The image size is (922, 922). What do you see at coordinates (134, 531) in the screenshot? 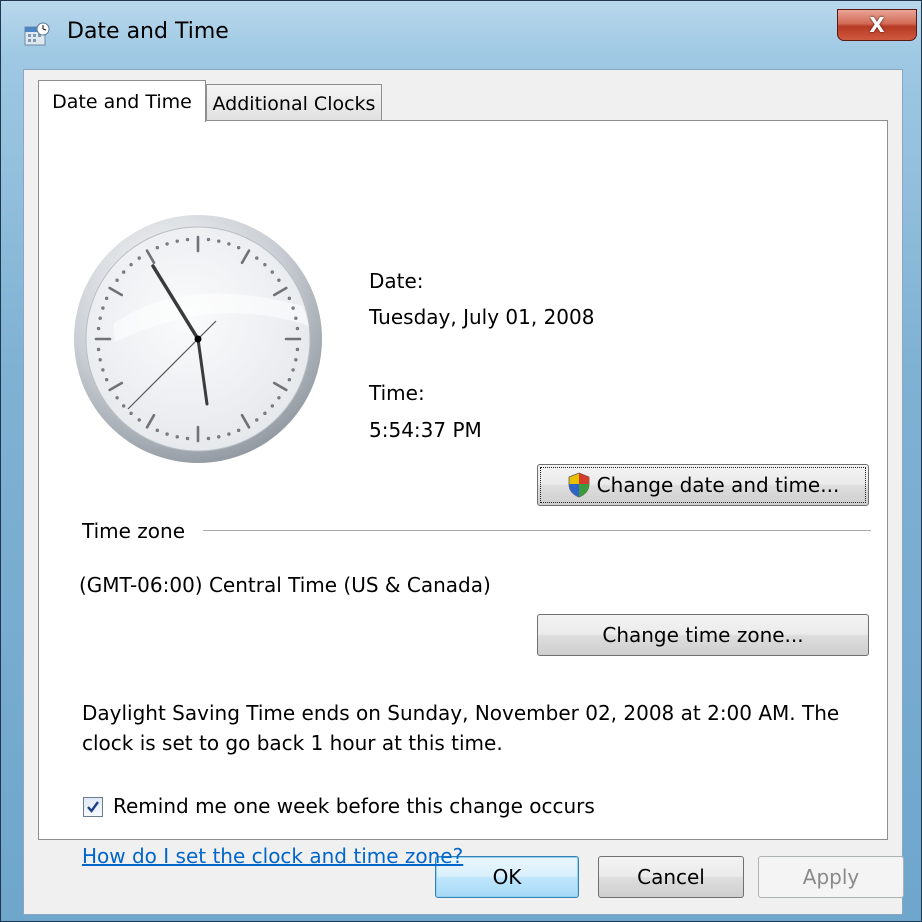
I see `time-zone-heading: Time zone` at bounding box center [134, 531].